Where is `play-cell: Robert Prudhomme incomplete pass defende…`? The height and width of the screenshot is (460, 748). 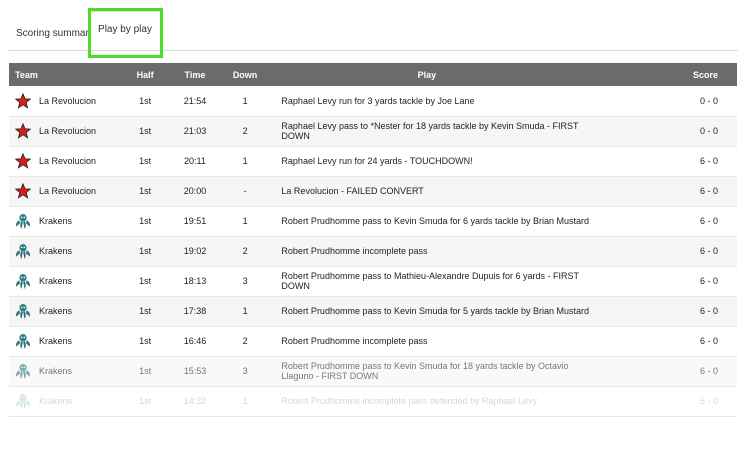
play-cell: Robert Prudhomme incomplete pass defende… is located at coordinates (409, 401).